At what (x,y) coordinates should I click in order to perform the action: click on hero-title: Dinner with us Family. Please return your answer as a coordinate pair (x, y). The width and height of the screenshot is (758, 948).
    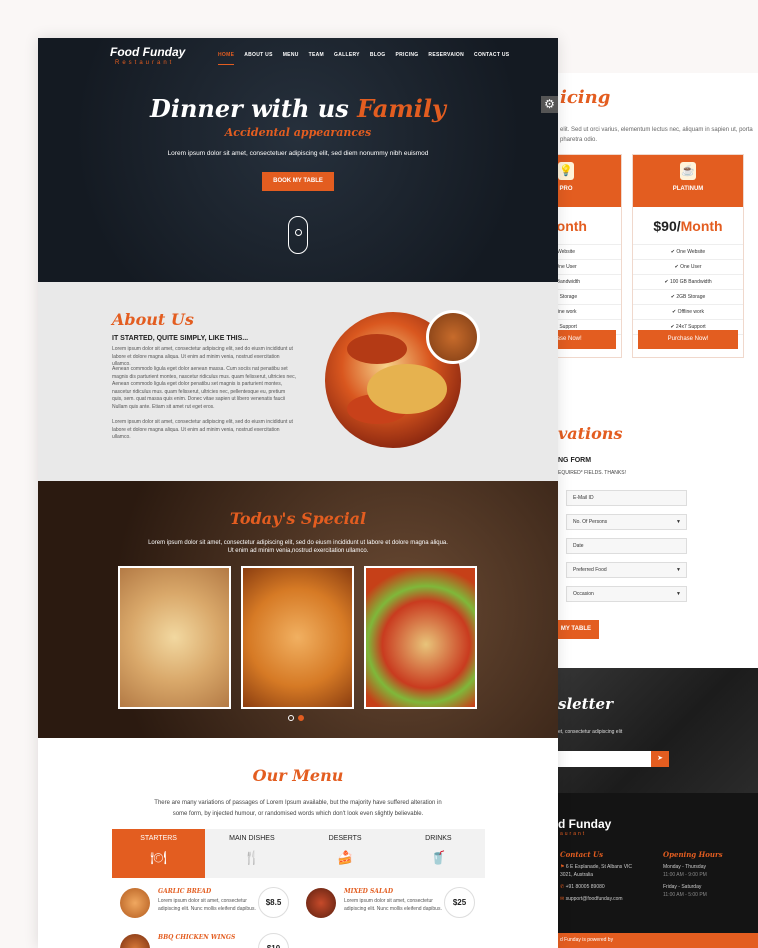
    Looking at the image, I should click on (298, 108).